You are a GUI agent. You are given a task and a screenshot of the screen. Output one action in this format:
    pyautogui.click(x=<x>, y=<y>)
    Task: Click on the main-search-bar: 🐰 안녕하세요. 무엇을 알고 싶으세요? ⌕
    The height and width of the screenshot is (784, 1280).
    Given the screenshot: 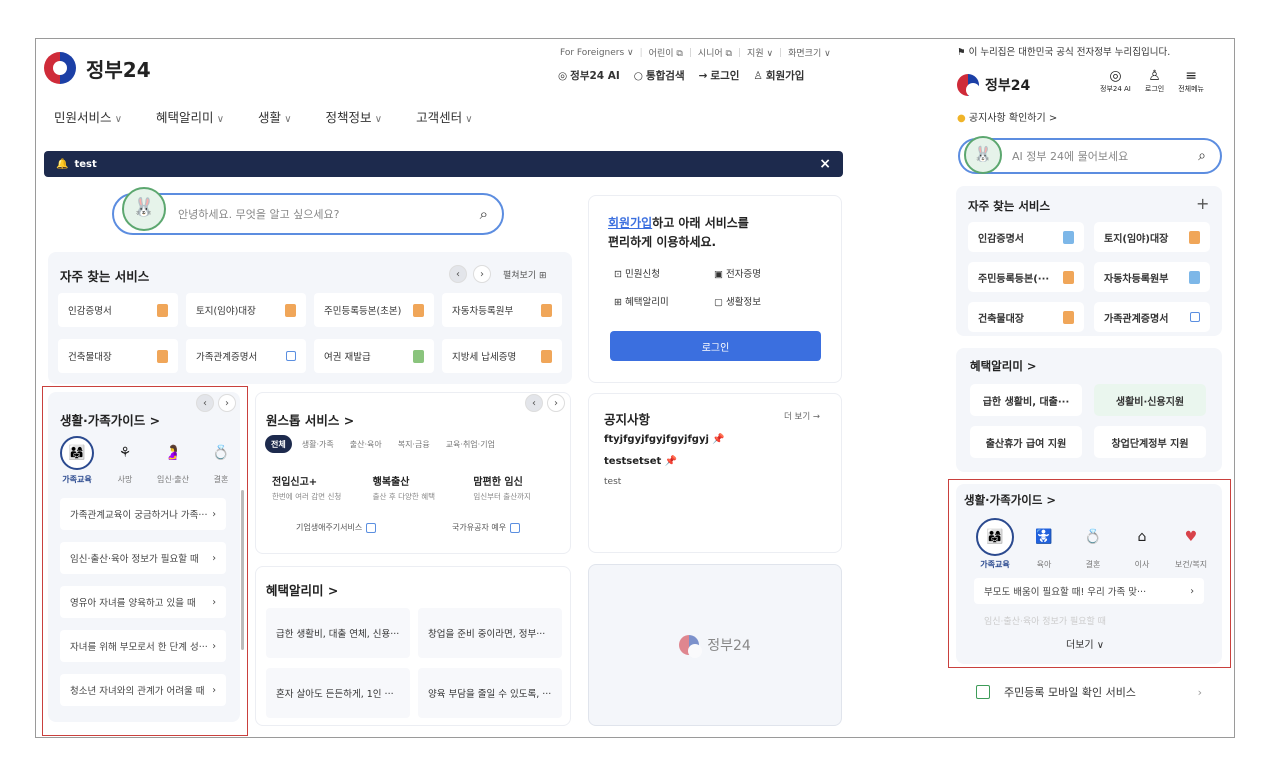 What is the action you would take?
    pyautogui.click(x=308, y=211)
    